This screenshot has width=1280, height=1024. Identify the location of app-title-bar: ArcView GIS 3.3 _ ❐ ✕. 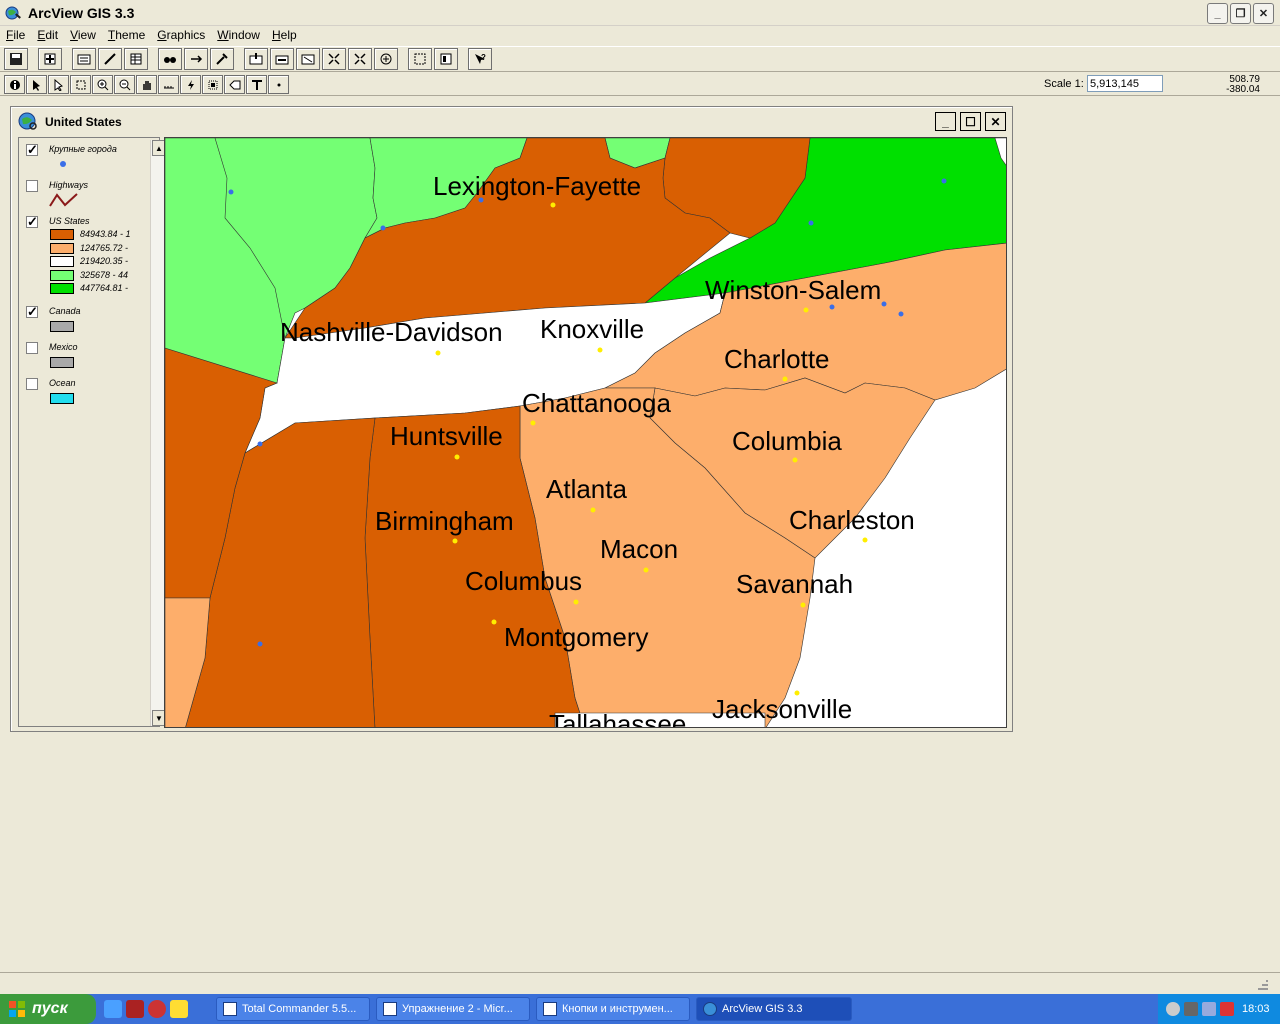
(640, 13).